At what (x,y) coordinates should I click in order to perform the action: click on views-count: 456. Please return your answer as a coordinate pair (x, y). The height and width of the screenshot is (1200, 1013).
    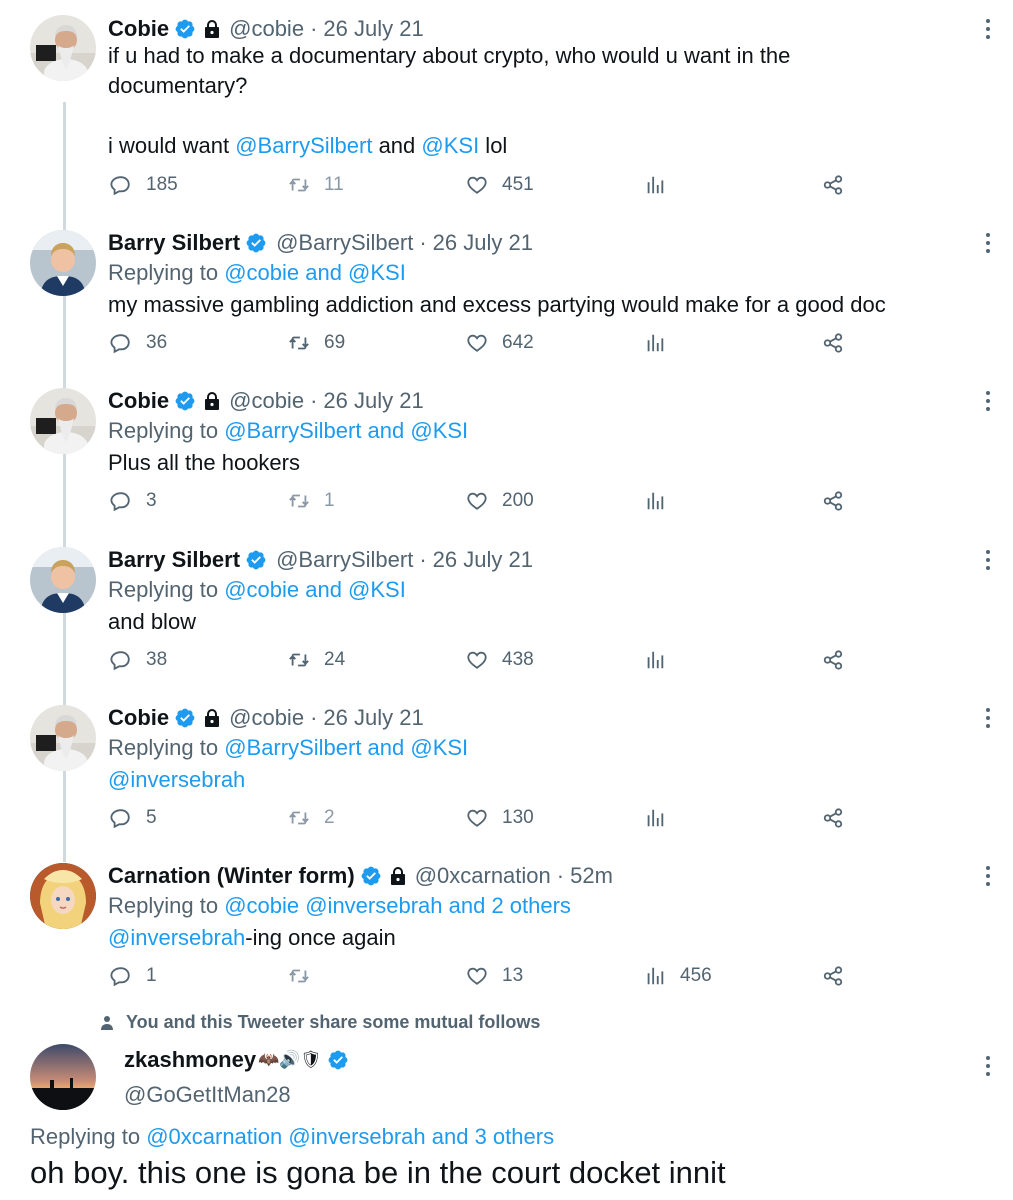
    Looking at the image, I should click on (696, 975).